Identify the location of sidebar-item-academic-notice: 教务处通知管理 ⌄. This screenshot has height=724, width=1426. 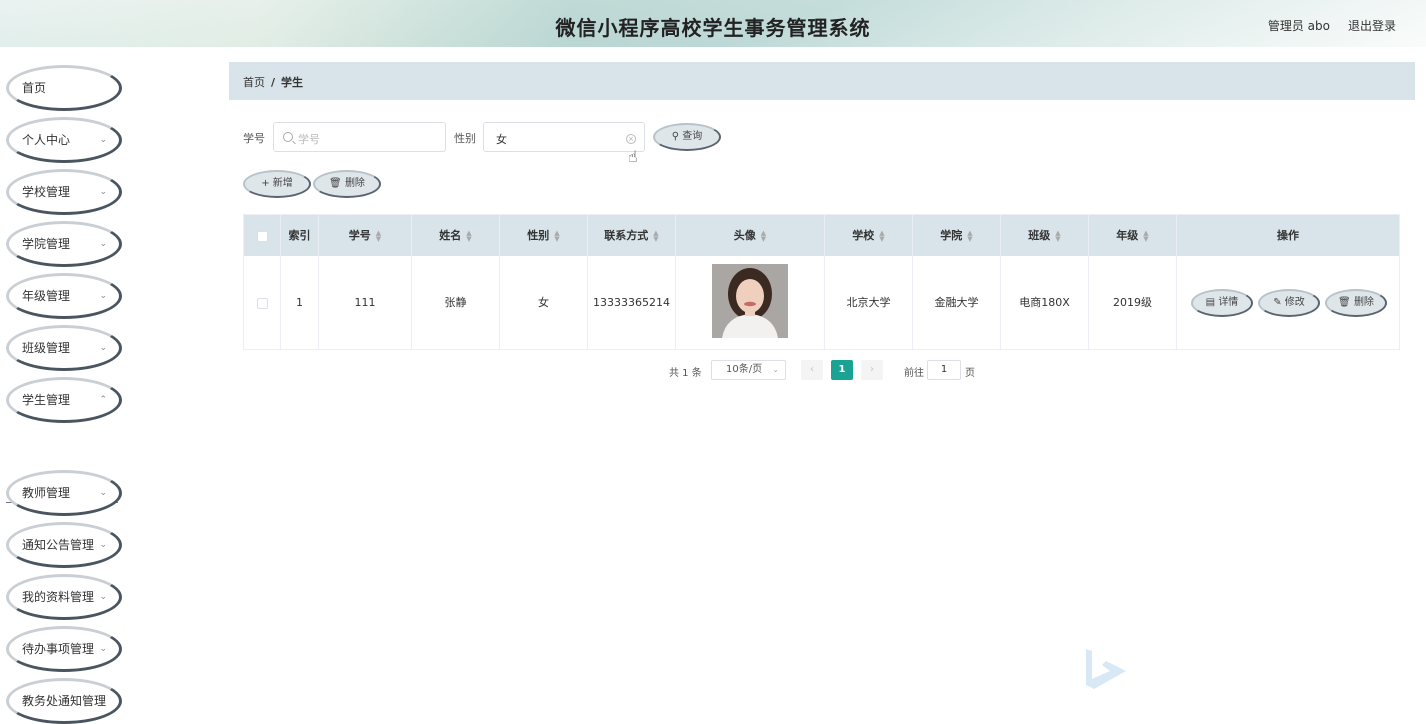
(64, 701).